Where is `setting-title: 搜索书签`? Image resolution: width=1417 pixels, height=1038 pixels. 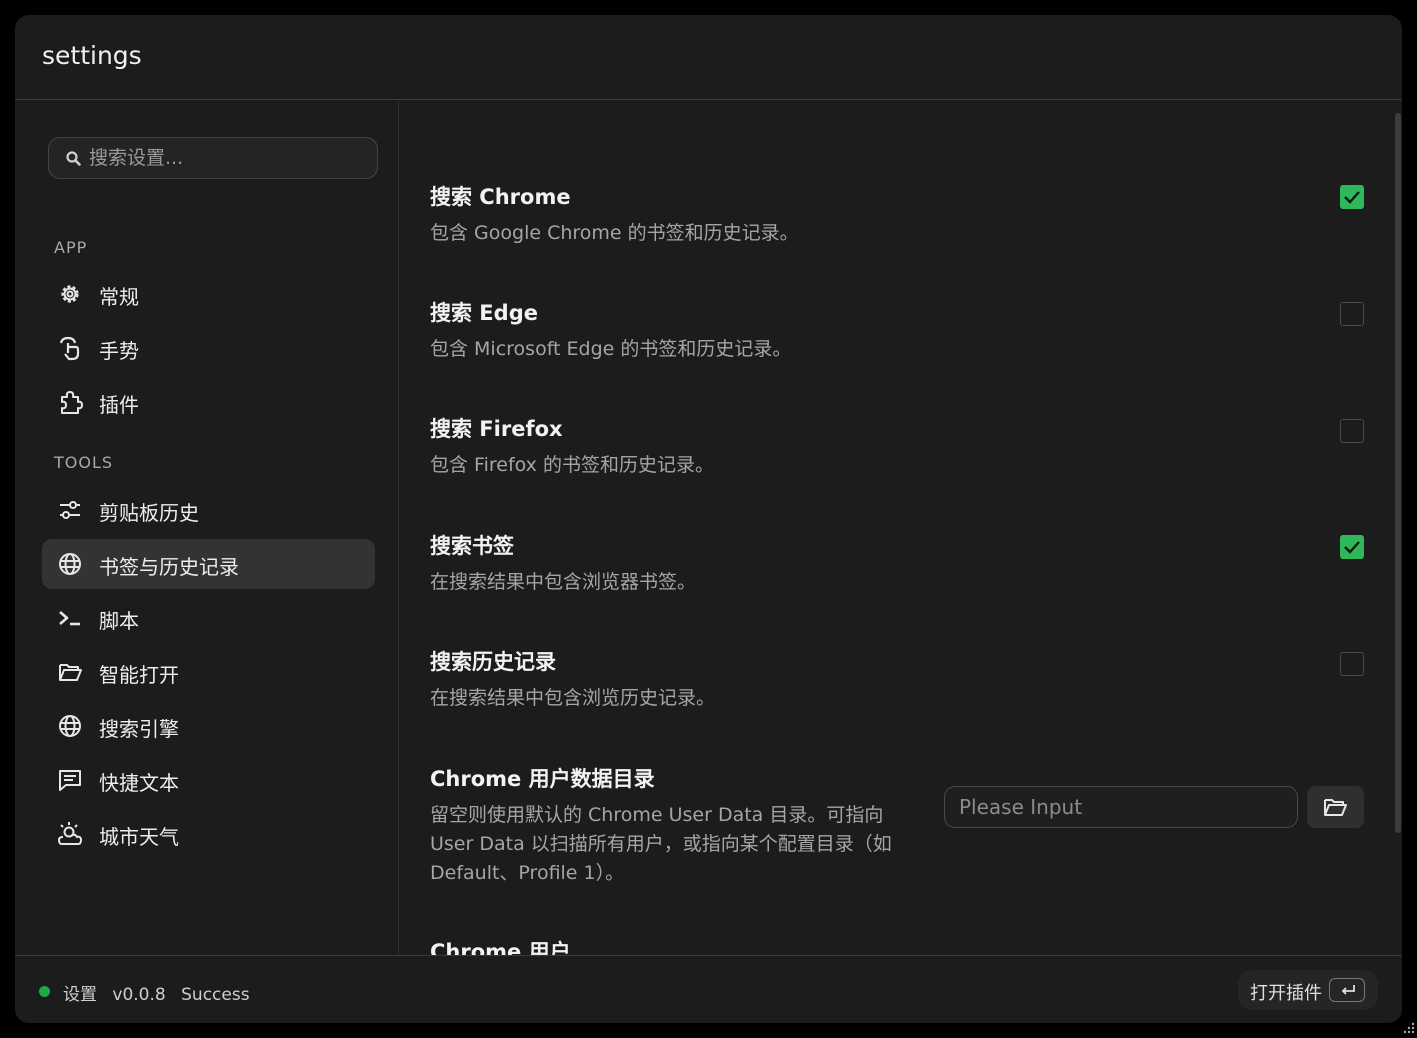
setting-title: 搜索书签 is located at coordinates (472, 546).